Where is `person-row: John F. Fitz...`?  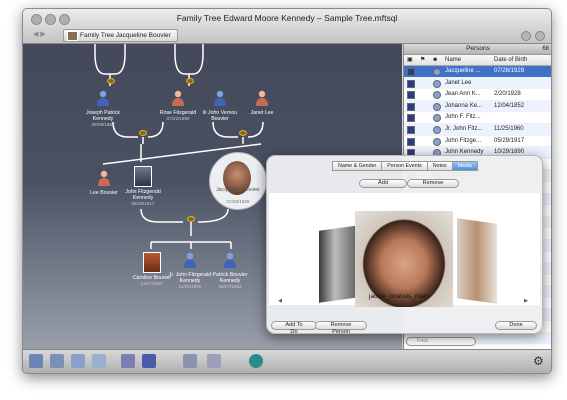 person-row: John F. Fitz... is located at coordinates (477, 118).